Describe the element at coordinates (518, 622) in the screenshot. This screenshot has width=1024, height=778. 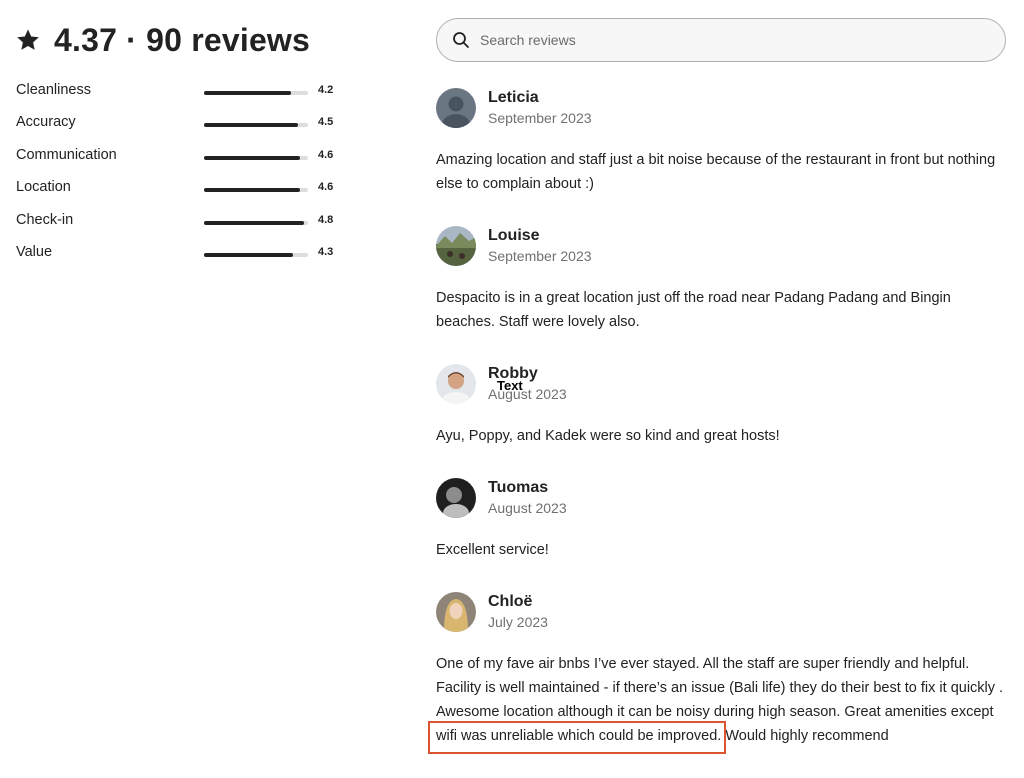
I see `review-date: July 2023` at that location.